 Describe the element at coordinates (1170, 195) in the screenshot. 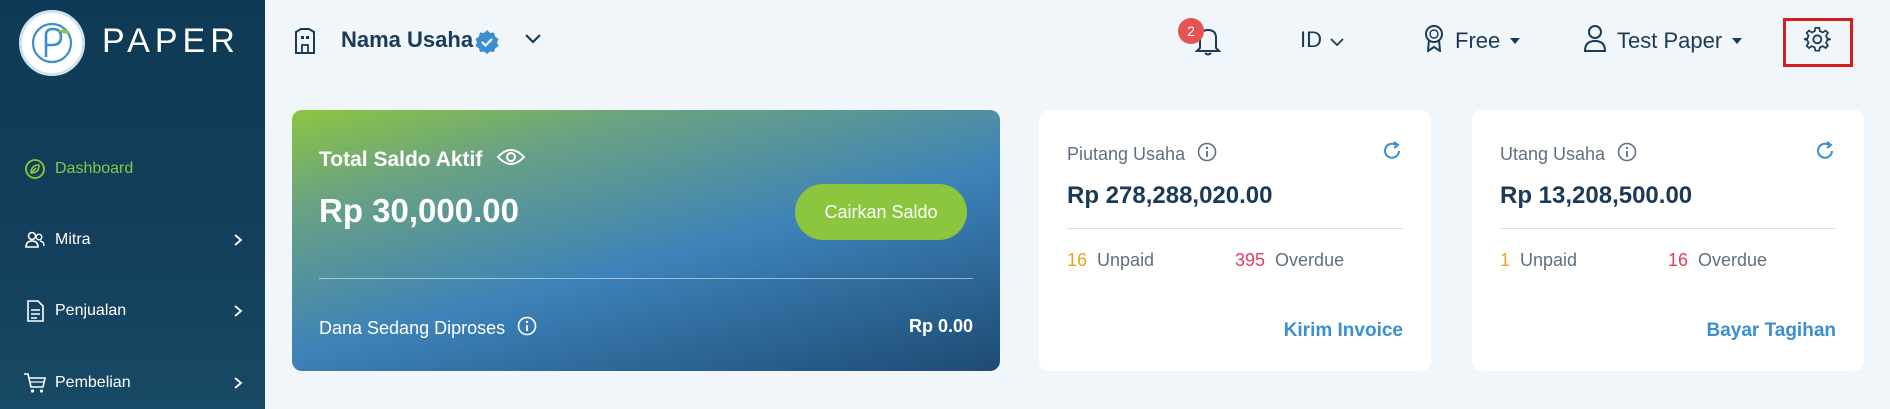

I see `piutang-amount: Rp 278,288,020.00` at that location.